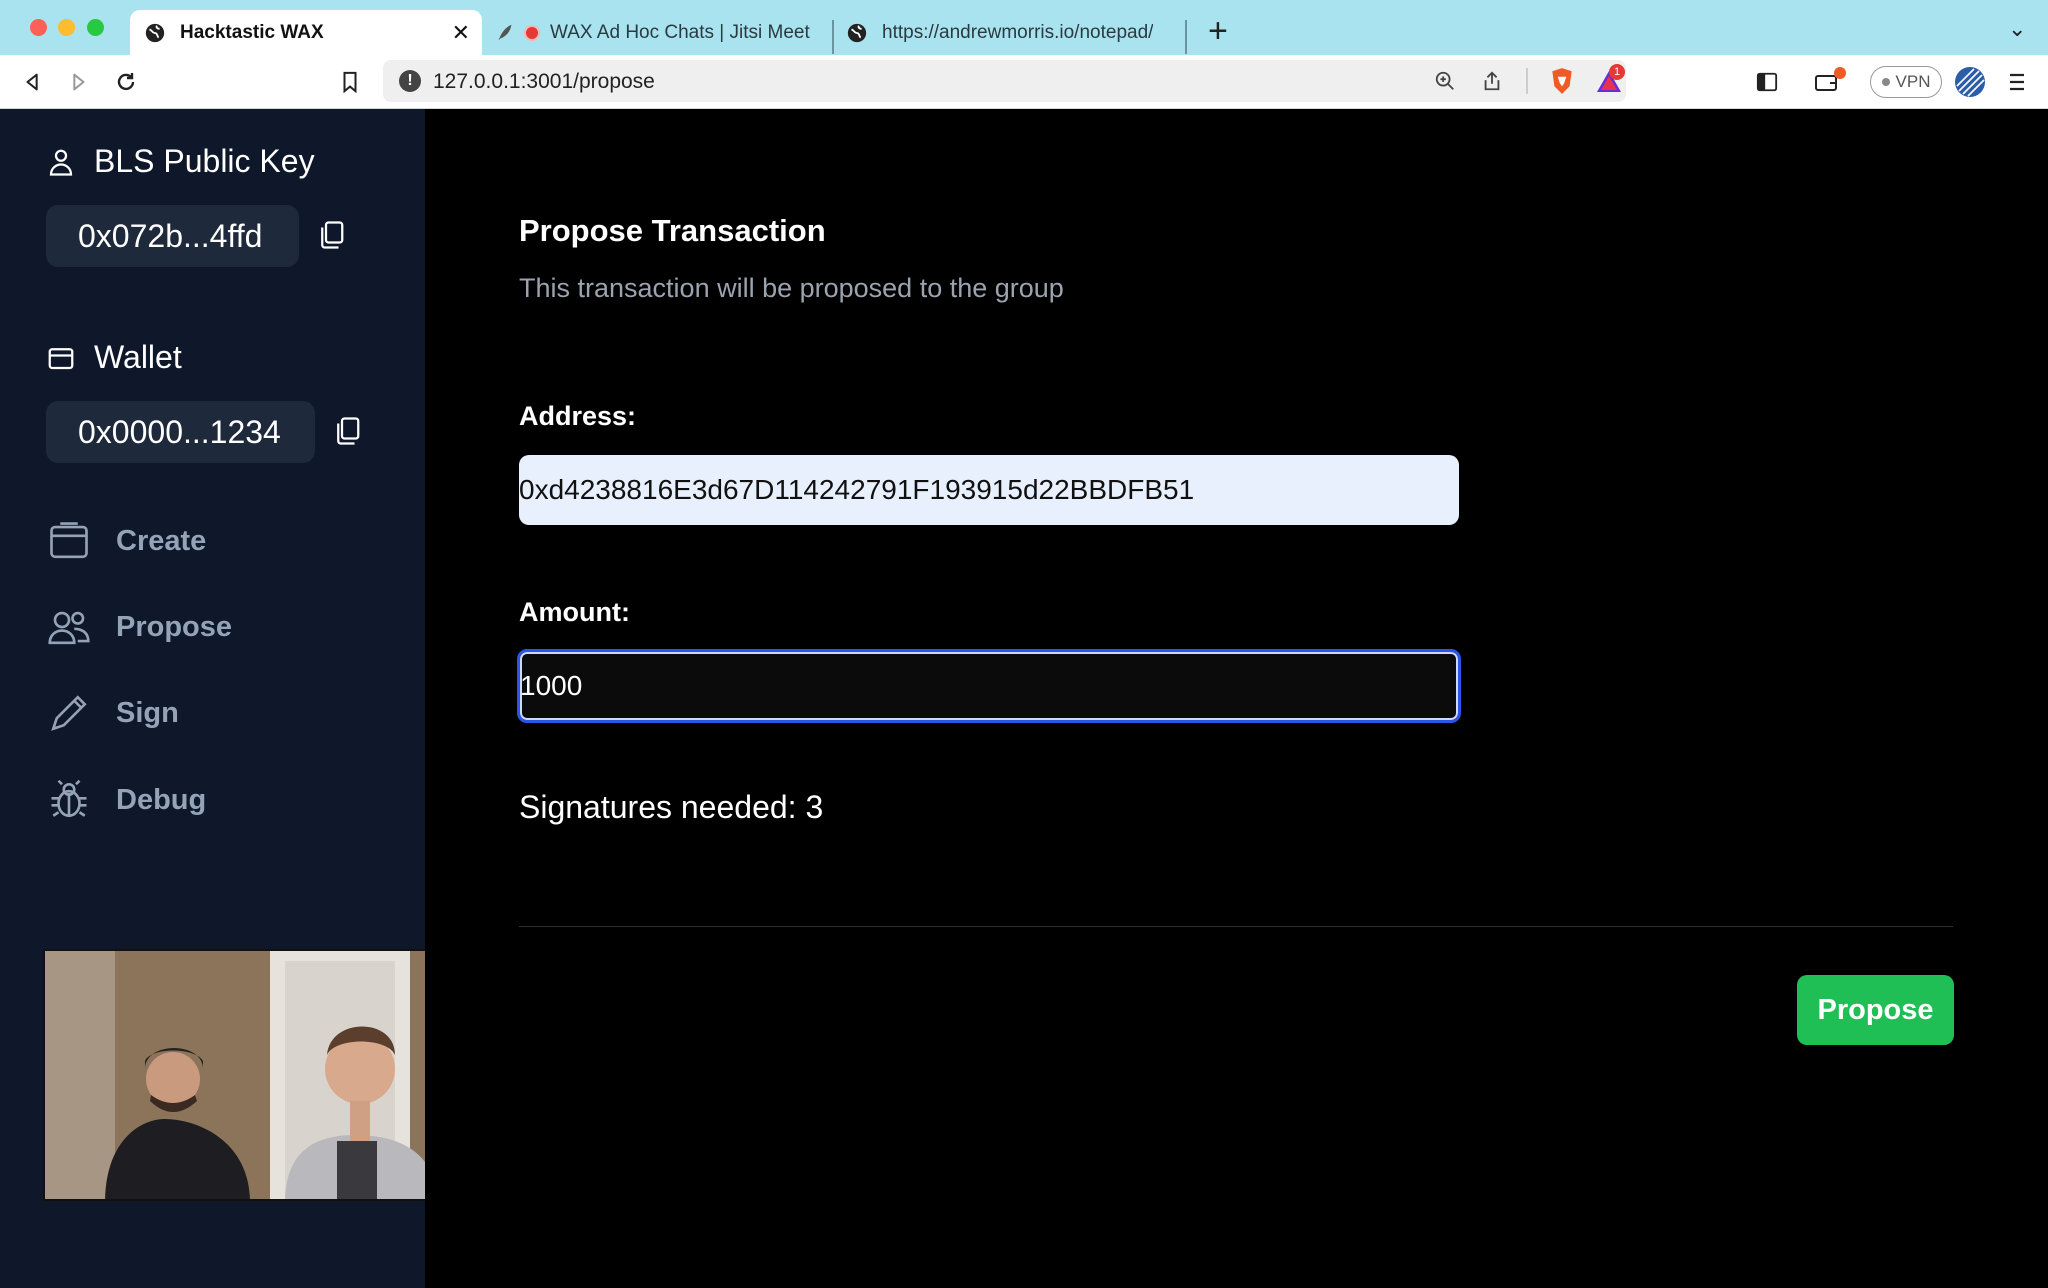 The height and width of the screenshot is (1288, 2048). I want to click on back-button, so click(33, 82).